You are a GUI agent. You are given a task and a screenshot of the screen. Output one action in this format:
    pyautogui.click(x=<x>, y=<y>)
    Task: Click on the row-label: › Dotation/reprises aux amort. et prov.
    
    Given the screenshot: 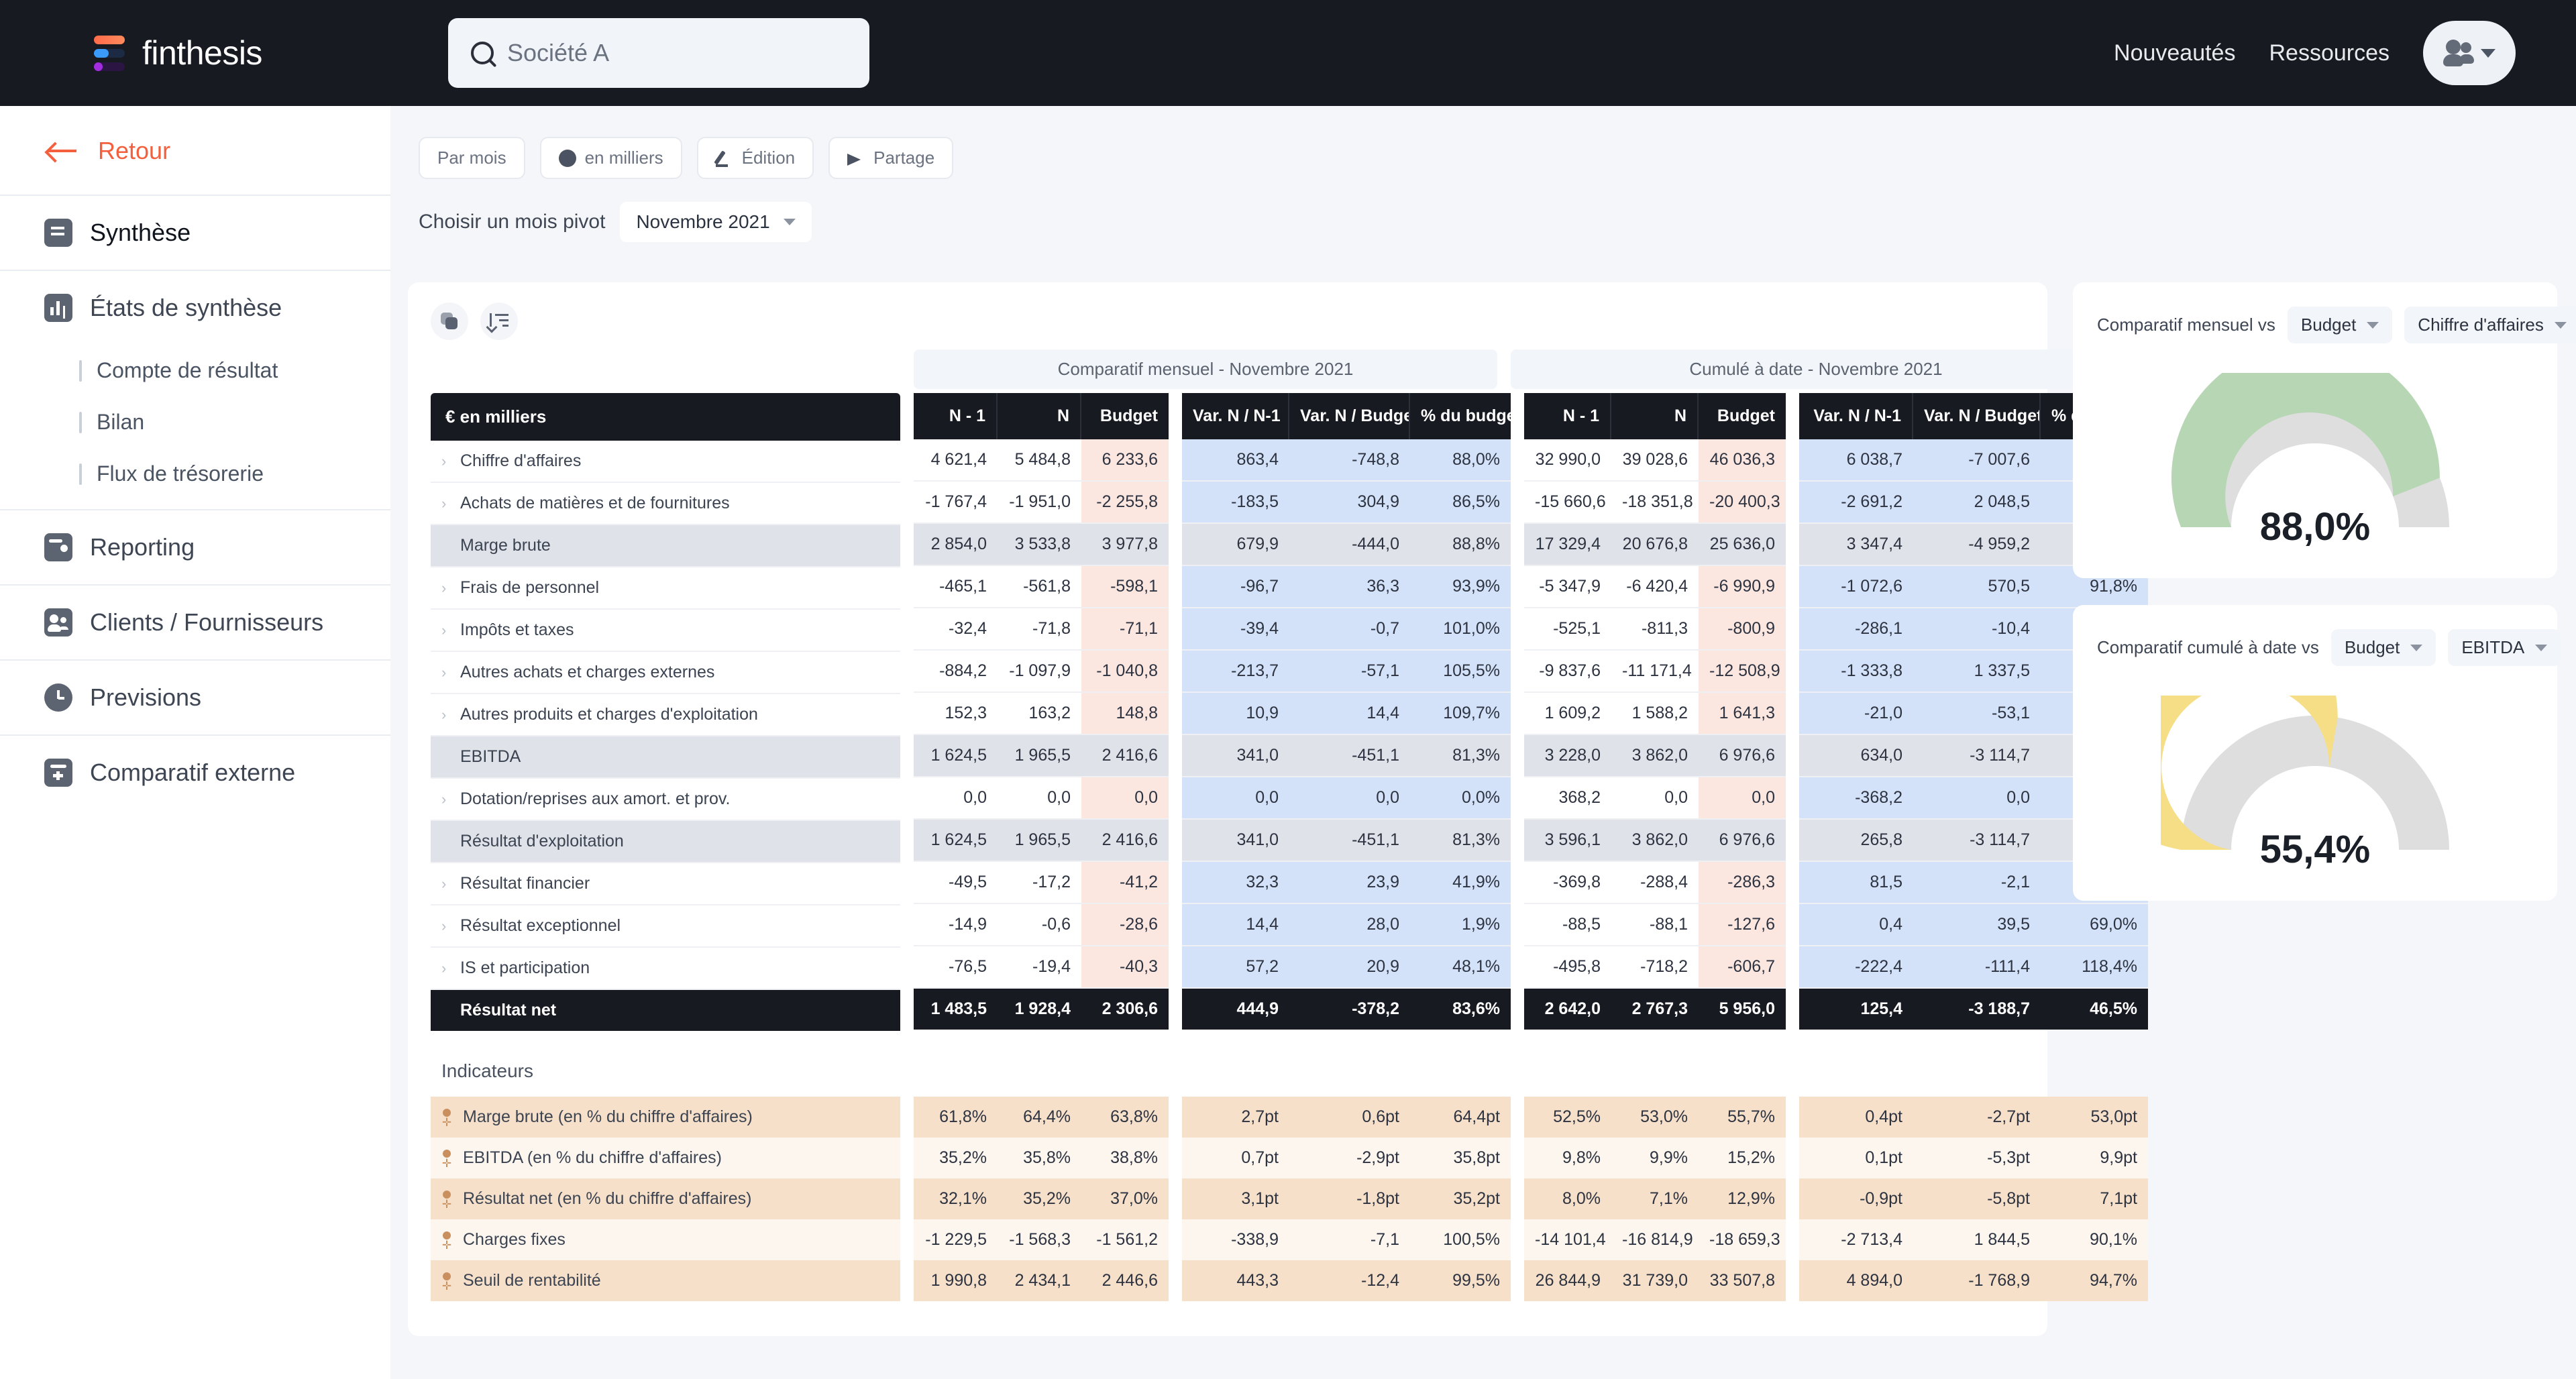 What is the action you would take?
    pyautogui.click(x=665, y=800)
    